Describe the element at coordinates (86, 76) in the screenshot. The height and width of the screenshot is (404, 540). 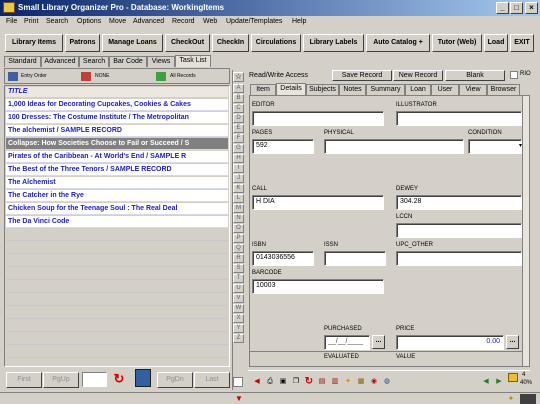
I see `none-icon` at that location.